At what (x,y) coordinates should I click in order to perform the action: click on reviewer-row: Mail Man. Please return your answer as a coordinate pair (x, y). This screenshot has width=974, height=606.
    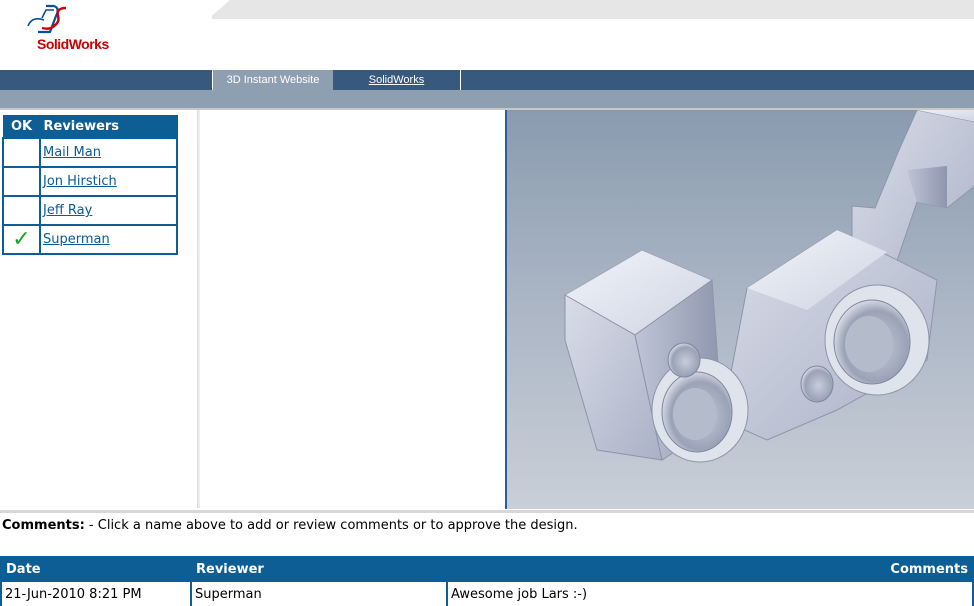
    Looking at the image, I should click on (90, 152).